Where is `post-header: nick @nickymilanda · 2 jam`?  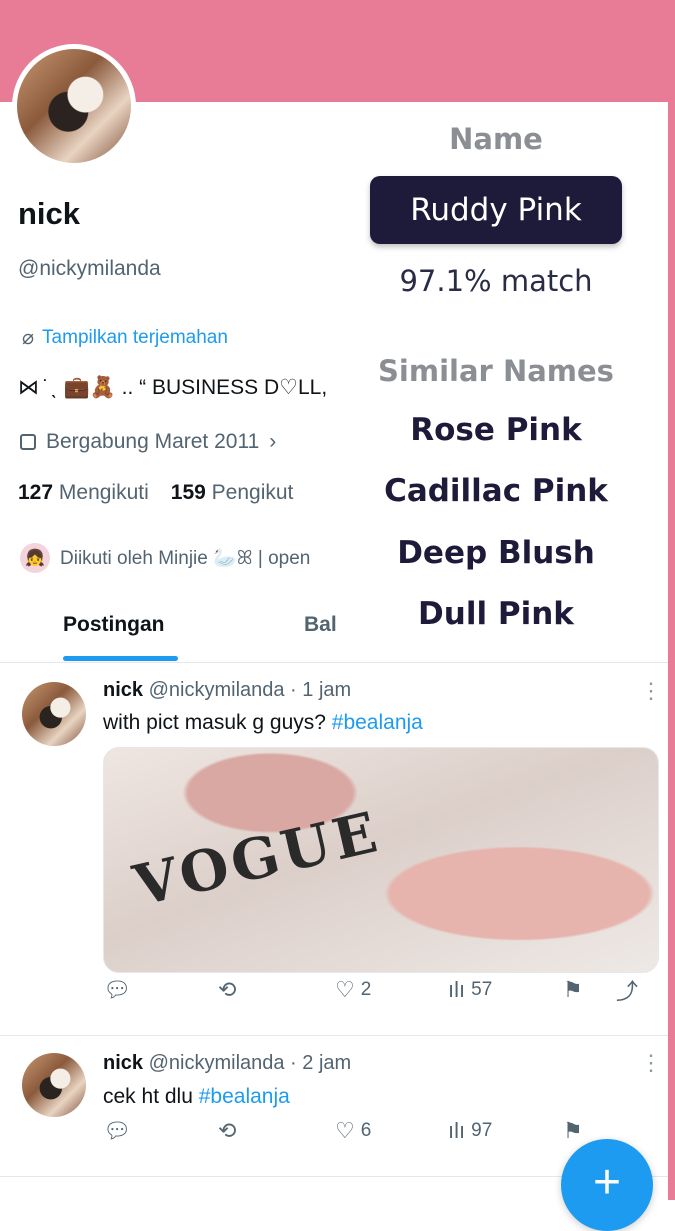 post-header: nick @nickymilanda · 2 jam is located at coordinates (227, 1063).